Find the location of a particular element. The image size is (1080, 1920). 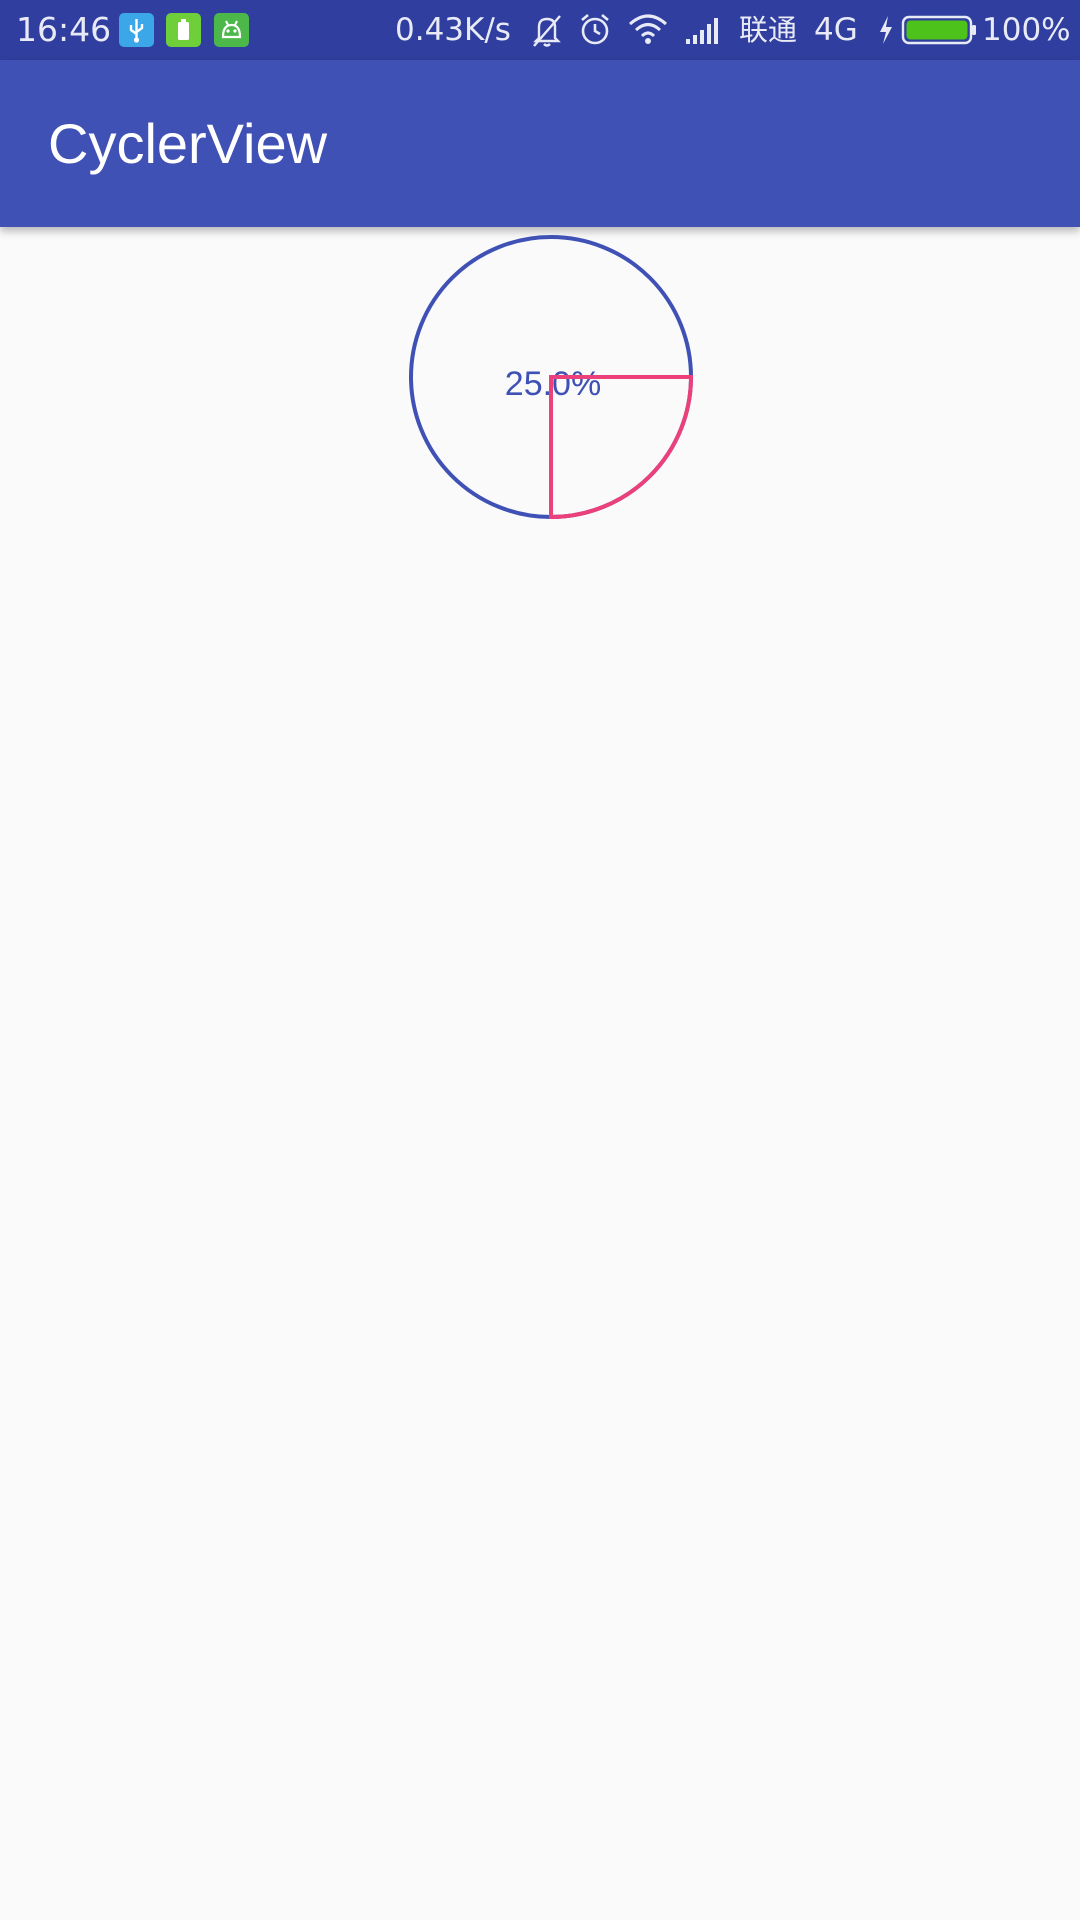

bell-off-icon is located at coordinates (547, 31).